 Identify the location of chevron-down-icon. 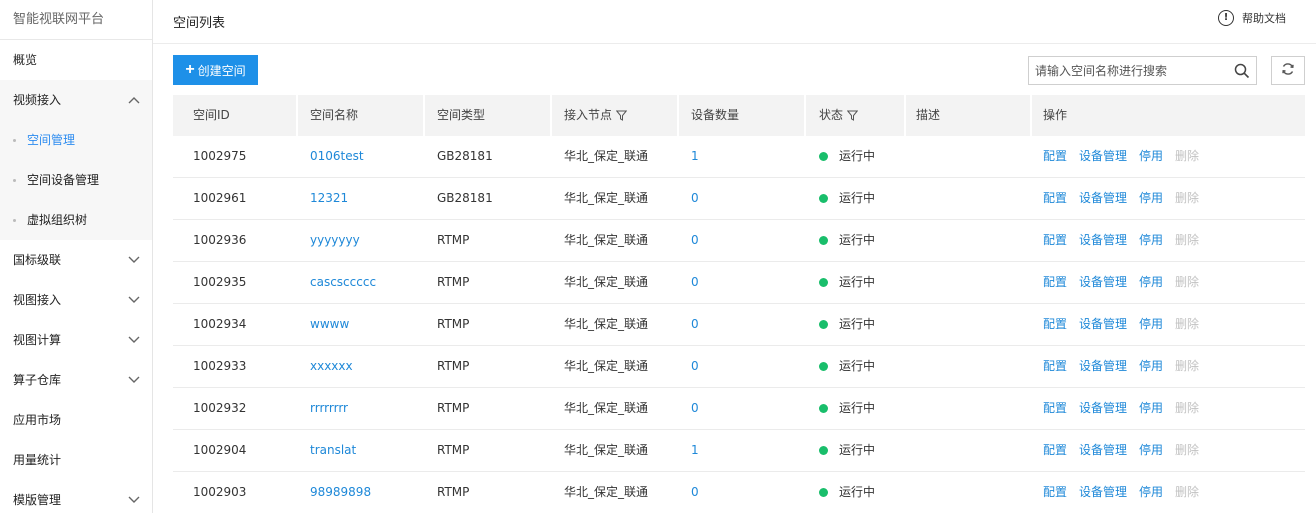
(134, 380).